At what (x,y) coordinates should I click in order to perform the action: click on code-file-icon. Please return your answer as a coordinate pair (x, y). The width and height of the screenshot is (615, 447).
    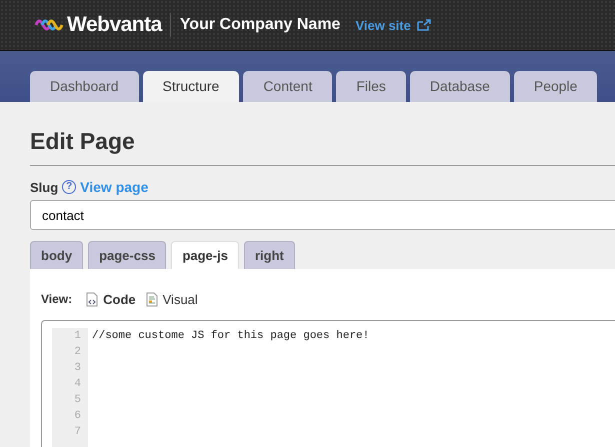
    Looking at the image, I should click on (92, 299).